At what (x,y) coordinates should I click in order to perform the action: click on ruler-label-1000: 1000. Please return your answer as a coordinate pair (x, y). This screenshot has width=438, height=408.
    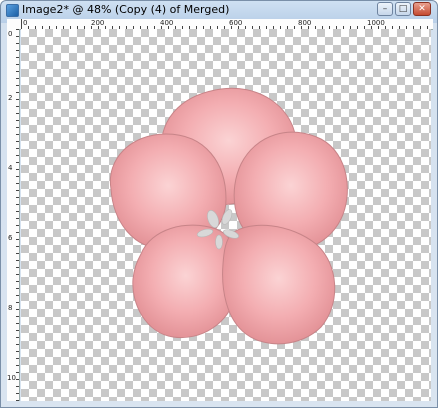
    Looking at the image, I should click on (376, 23).